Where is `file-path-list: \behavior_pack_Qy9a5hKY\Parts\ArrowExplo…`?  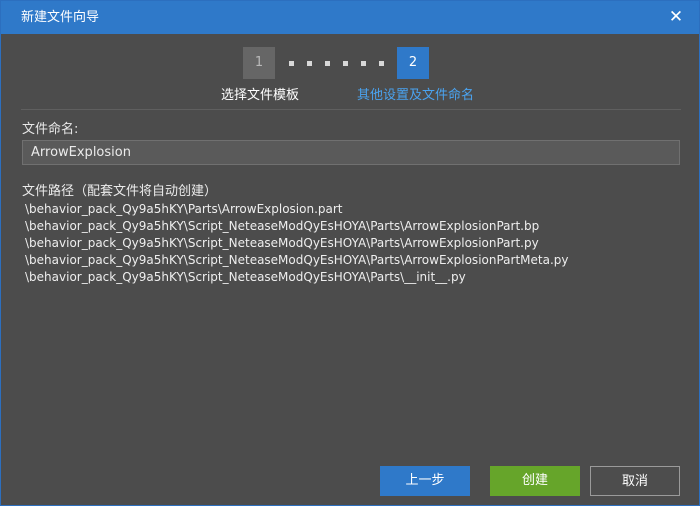
file-path-list: \behavior_pack_Qy9a5hKY\Parts\ArrowExplo… is located at coordinates (297, 243).